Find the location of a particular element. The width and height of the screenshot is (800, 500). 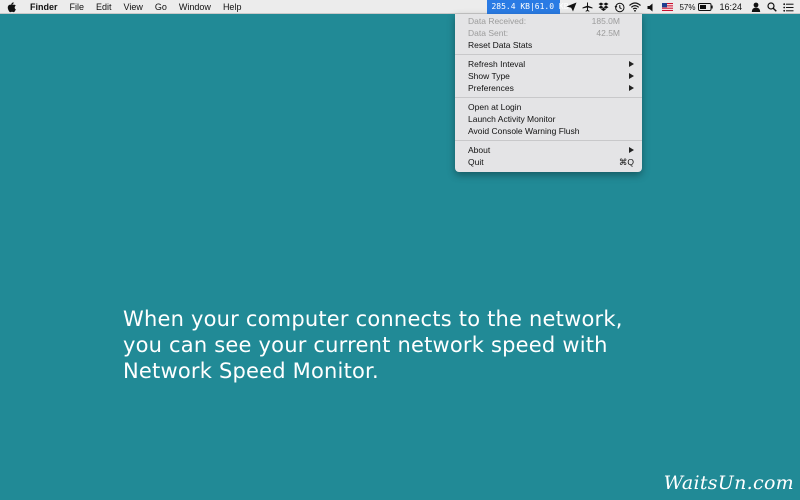

search-icon is located at coordinates (772, 7).